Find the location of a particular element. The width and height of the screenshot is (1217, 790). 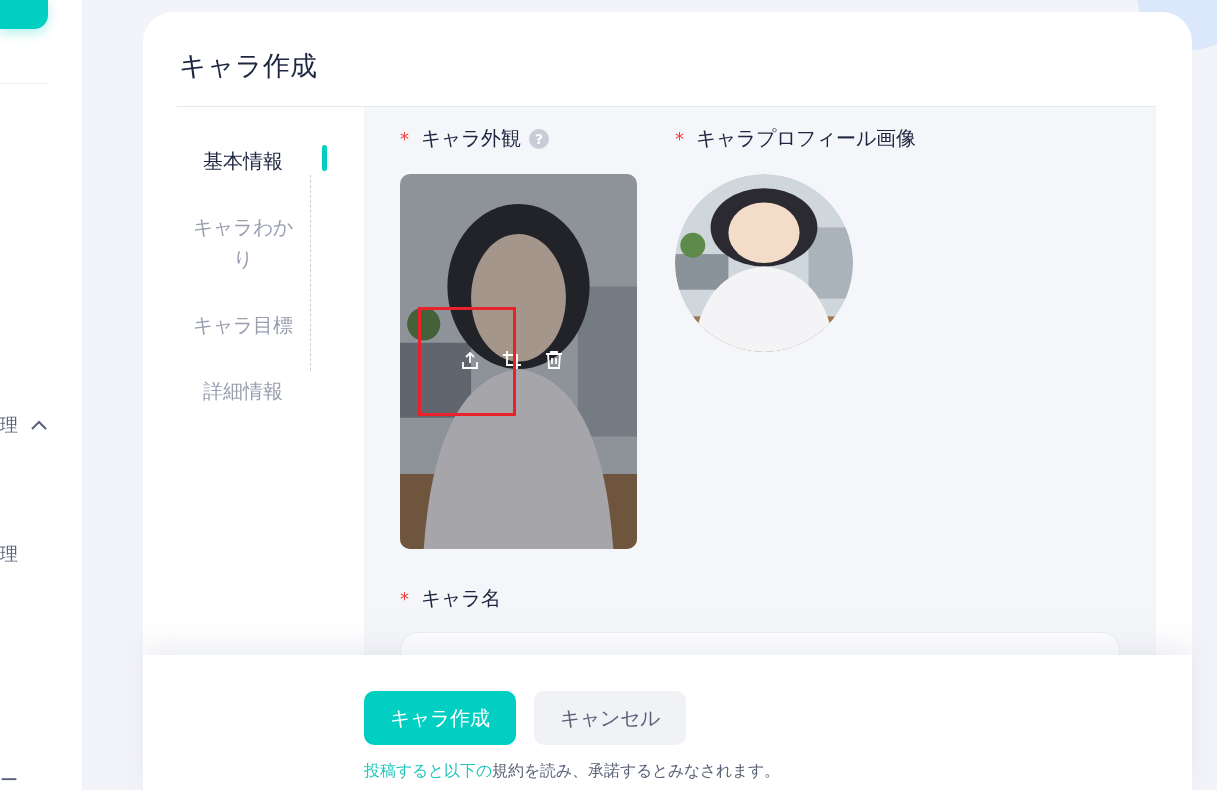

terms-link: 投稿すると以下の is located at coordinates (428, 770).